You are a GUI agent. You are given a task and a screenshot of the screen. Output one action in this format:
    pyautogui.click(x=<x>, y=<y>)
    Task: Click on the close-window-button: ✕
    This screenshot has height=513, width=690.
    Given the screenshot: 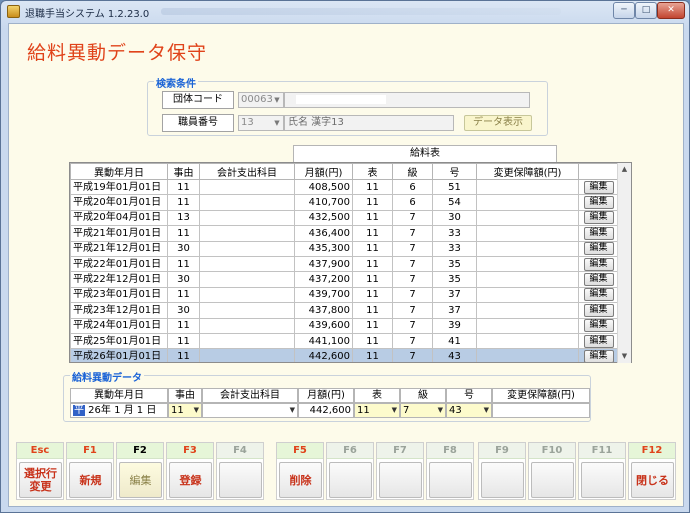 What is the action you would take?
    pyautogui.click(x=671, y=10)
    